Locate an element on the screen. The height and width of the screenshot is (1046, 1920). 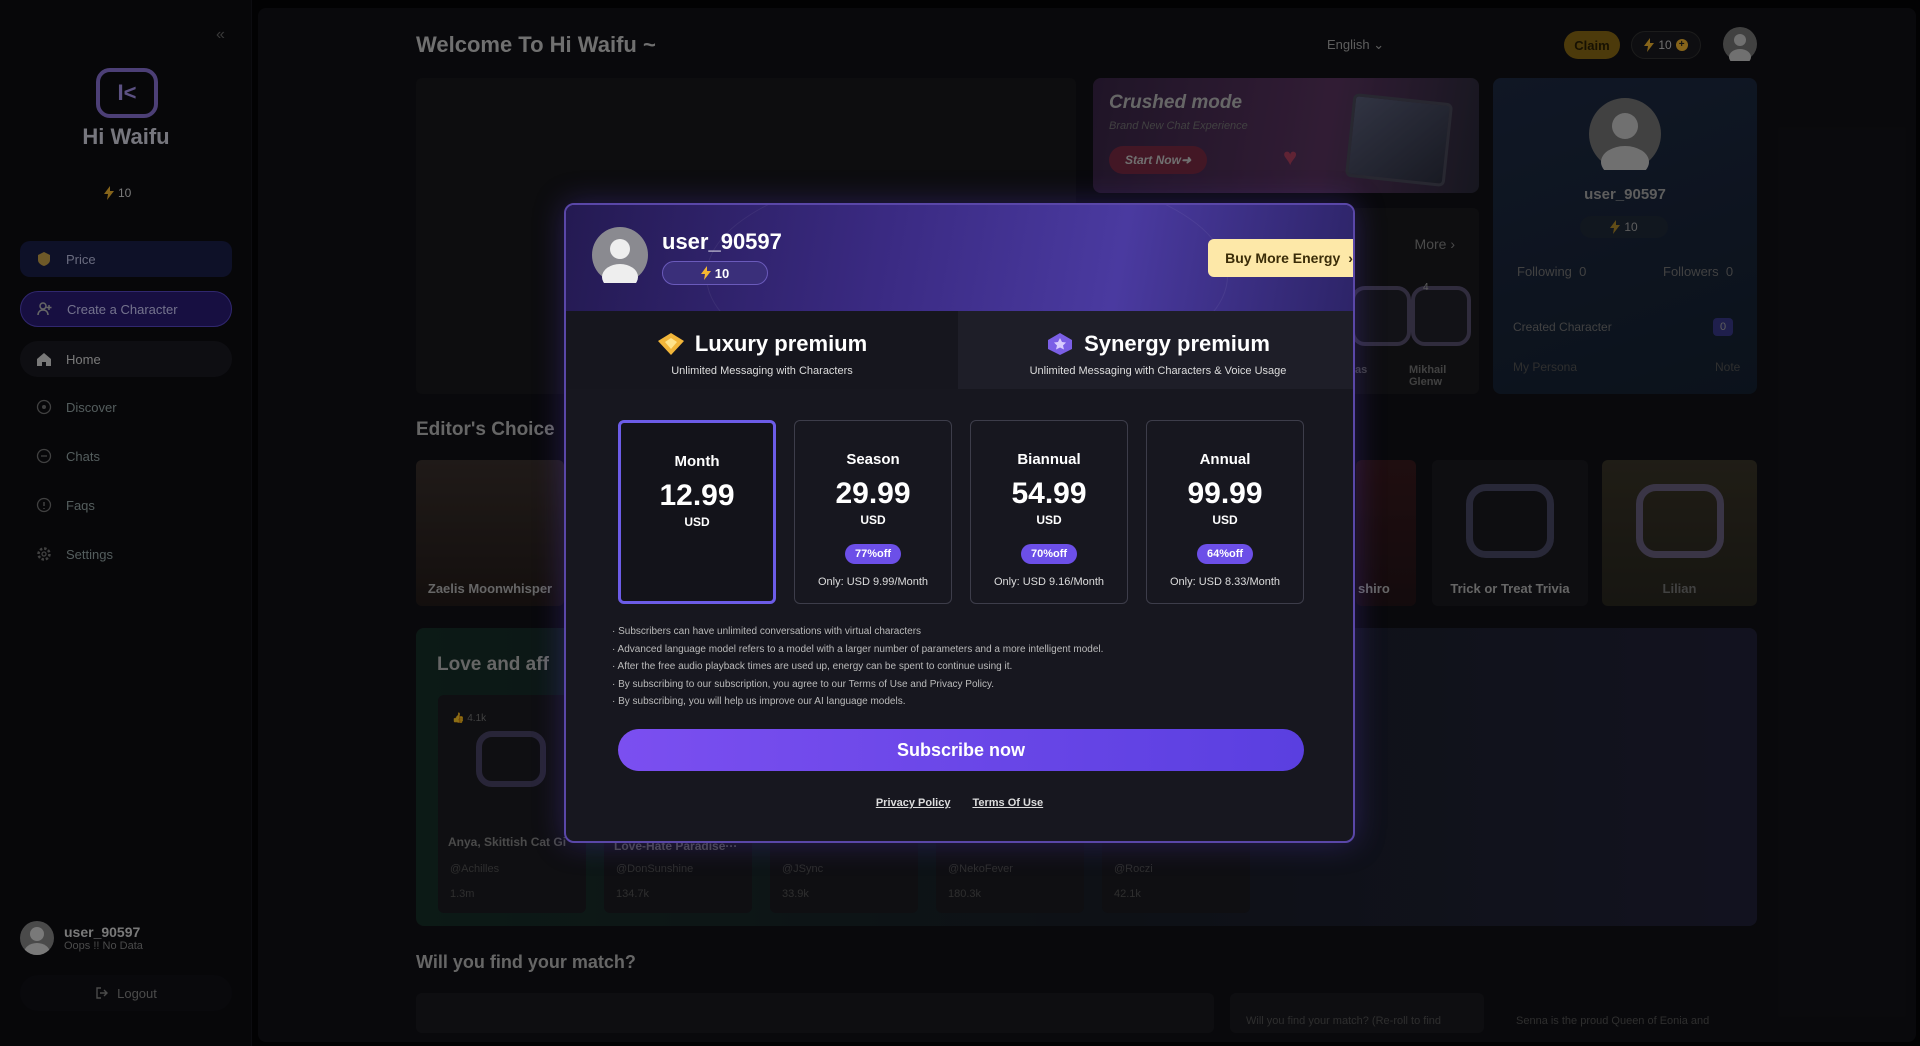
modal-avatar is located at coordinates (620, 255).